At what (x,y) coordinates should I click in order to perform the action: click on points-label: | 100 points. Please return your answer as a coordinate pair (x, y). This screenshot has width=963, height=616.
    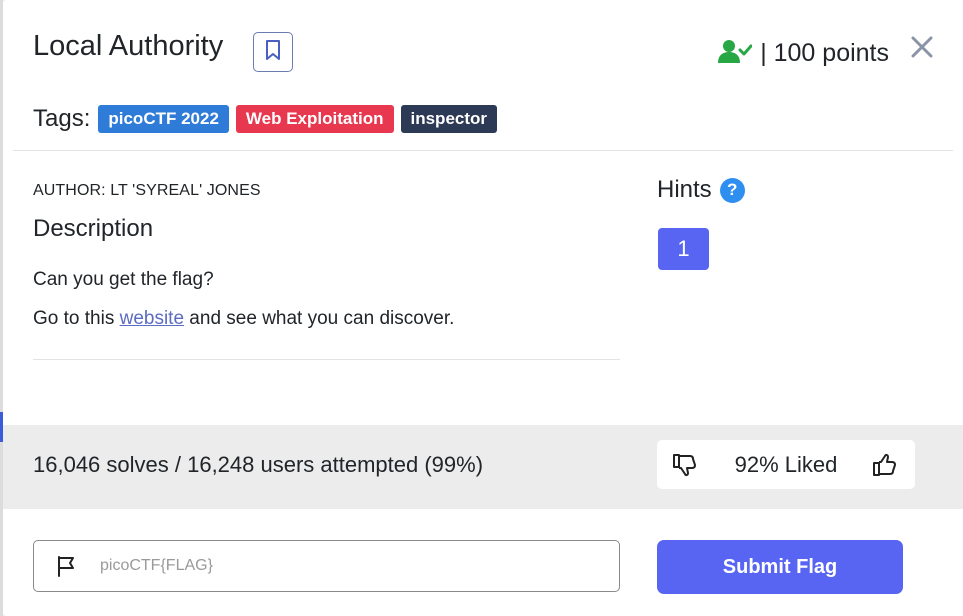
    Looking at the image, I should click on (824, 52).